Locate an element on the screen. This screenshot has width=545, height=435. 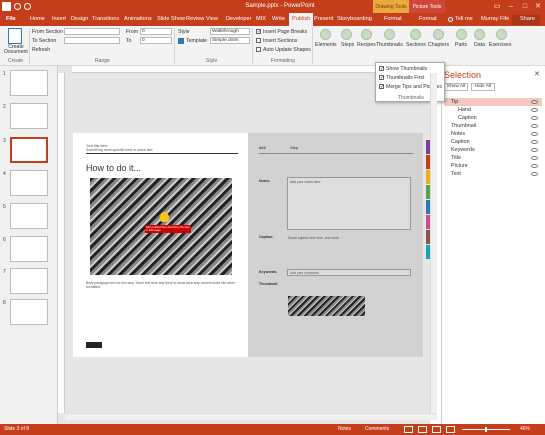
selection-item-picture: Picture is located at coordinates (493, 166).